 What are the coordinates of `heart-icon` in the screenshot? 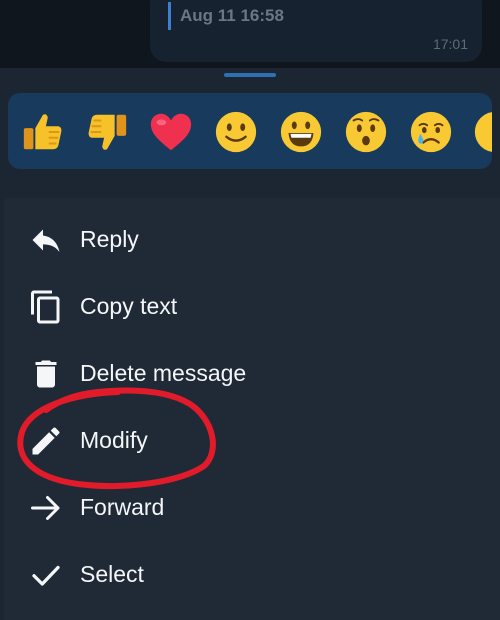 It's located at (171, 132).